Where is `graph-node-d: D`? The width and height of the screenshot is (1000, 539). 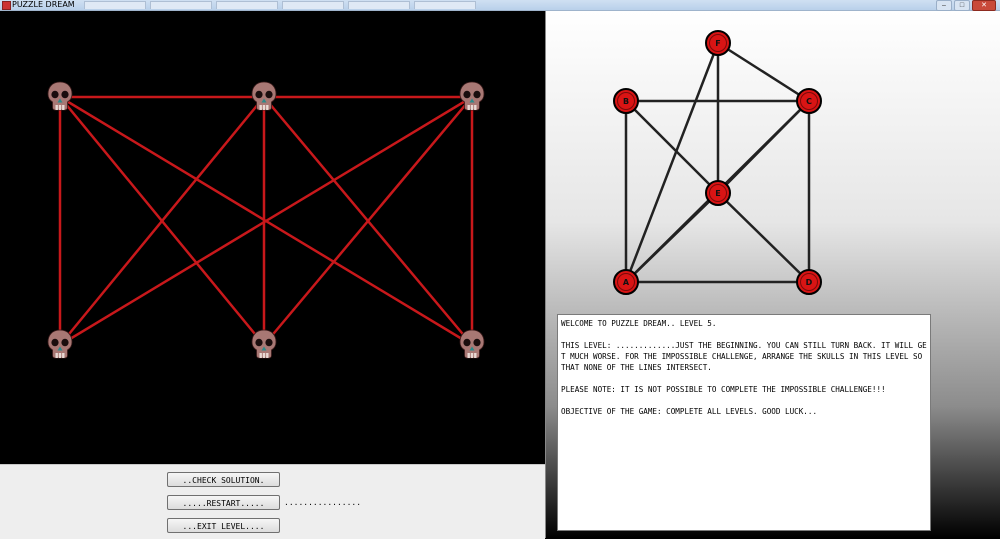 graph-node-d: D is located at coordinates (809, 282).